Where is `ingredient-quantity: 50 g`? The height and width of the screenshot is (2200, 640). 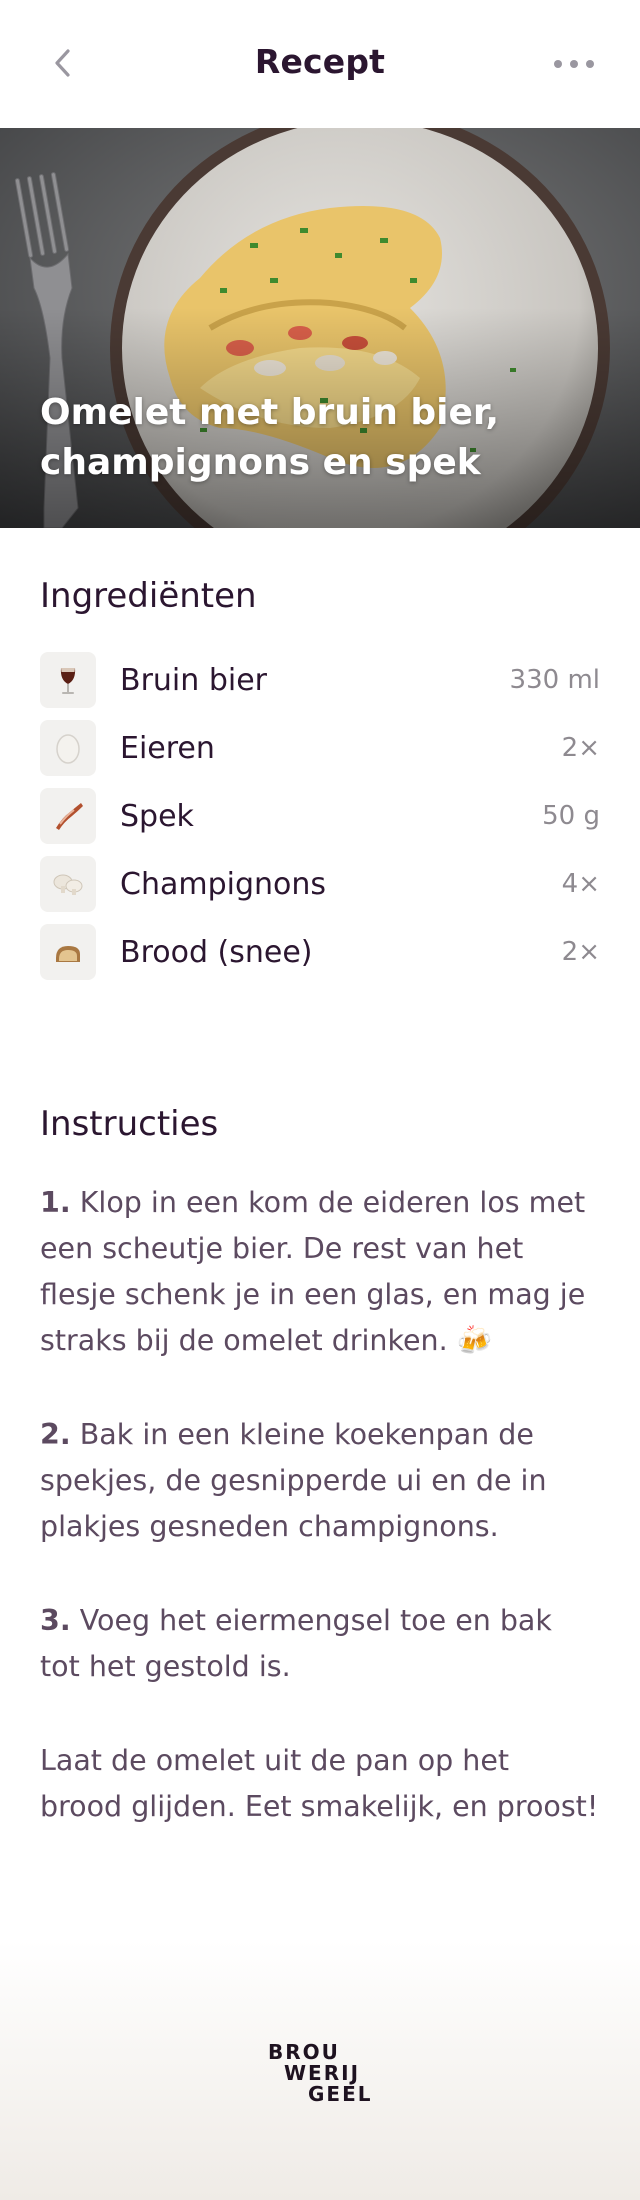 ingredient-quantity: 50 g is located at coordinates (571, 816).